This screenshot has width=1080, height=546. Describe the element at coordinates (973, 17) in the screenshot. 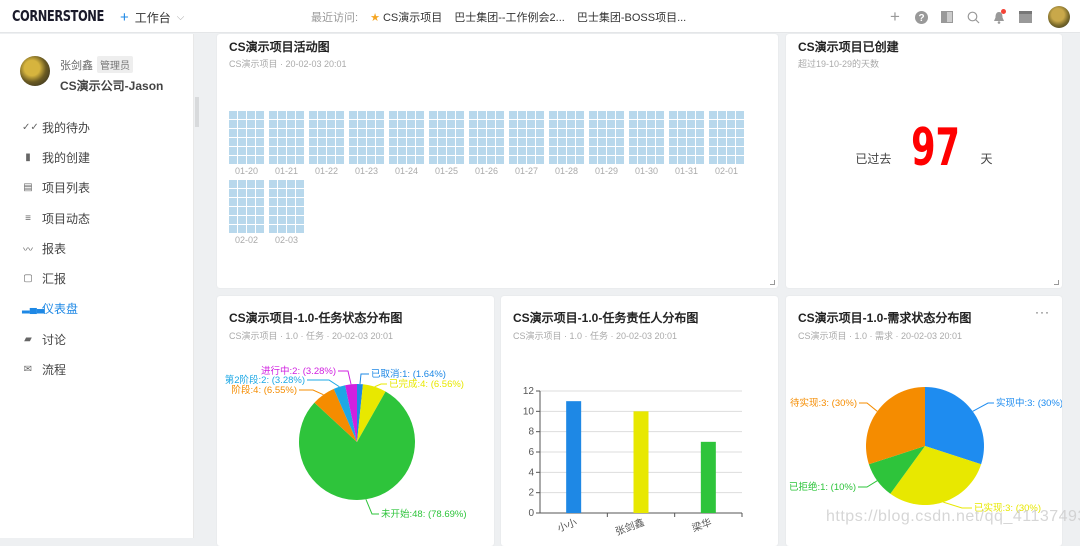

I see `search-icon` at that location.